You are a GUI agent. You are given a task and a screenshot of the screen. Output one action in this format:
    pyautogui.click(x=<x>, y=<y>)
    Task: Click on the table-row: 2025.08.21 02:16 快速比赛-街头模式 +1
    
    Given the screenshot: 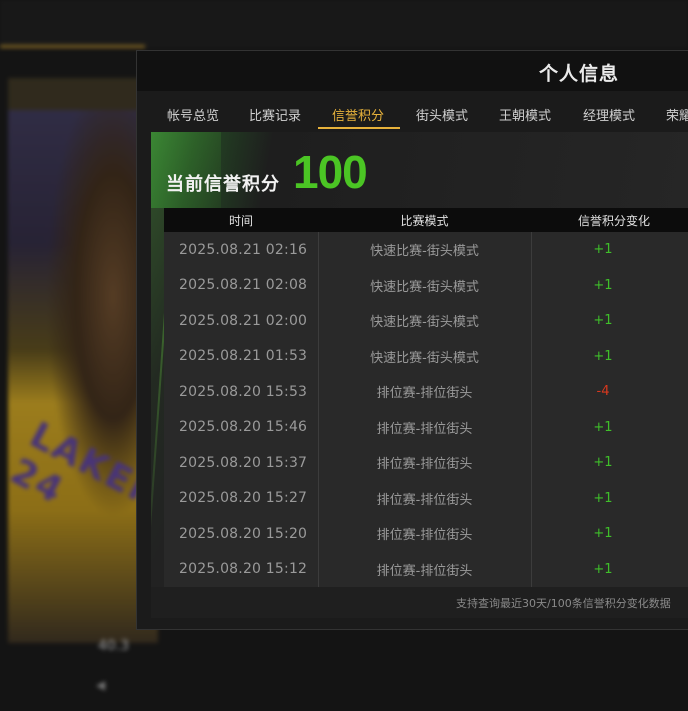 What is the action you would take?
    pyautogui.click(x=426, y=250)
    